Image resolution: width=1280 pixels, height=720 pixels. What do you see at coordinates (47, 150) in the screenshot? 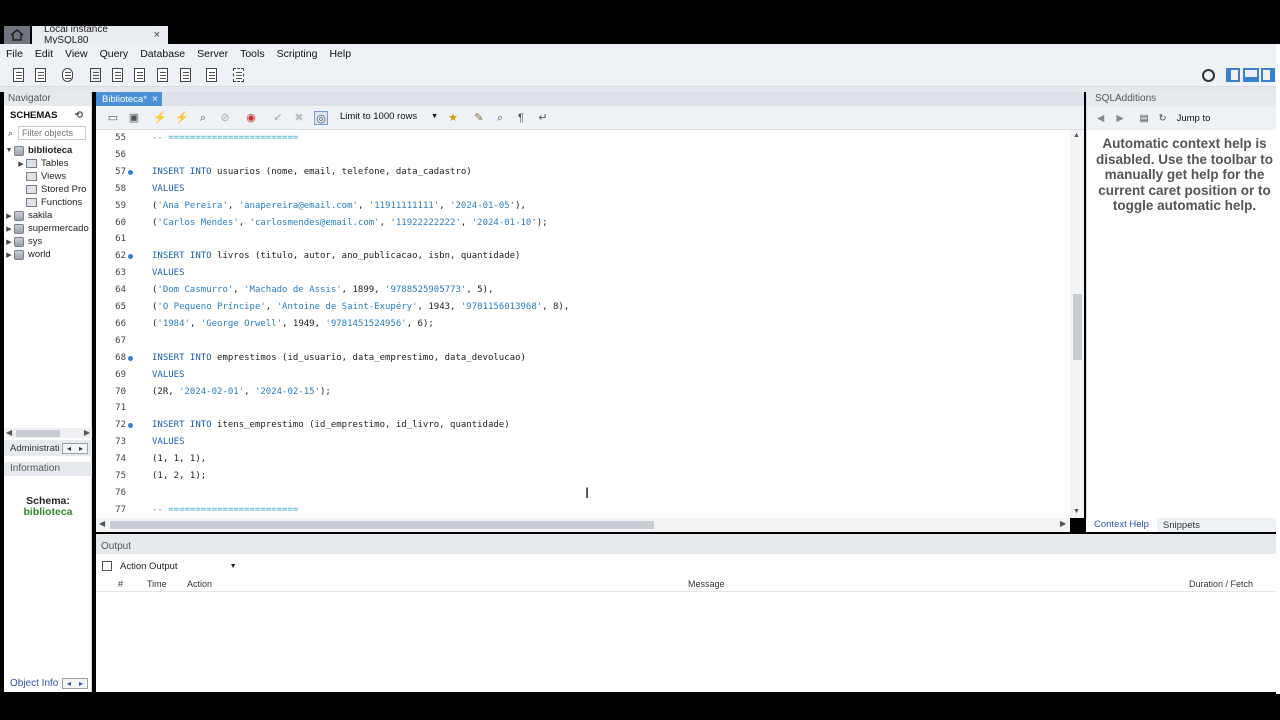
I see `schema-biblioteca: ▼ biblioteca` at bounding box center [47, 150].